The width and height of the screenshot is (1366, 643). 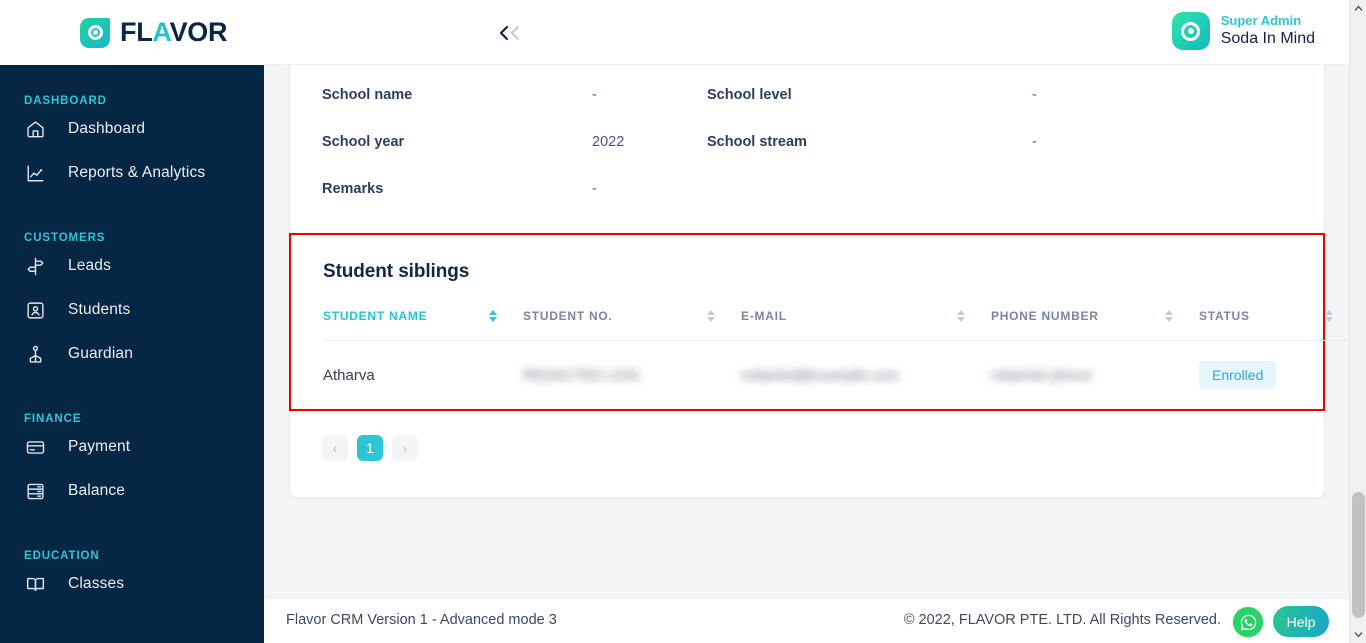 What do you see at coordinates (349, 375) in the screenshot?
I see `student-name-text: Atharva` at bounding box center [349, 375].